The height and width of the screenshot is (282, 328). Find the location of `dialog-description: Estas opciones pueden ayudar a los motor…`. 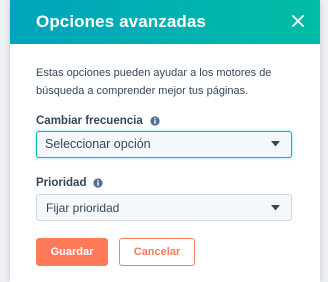

dialog-description: Estas opciones pueden ayudar a los motor… is located at coordinates (154, 82).